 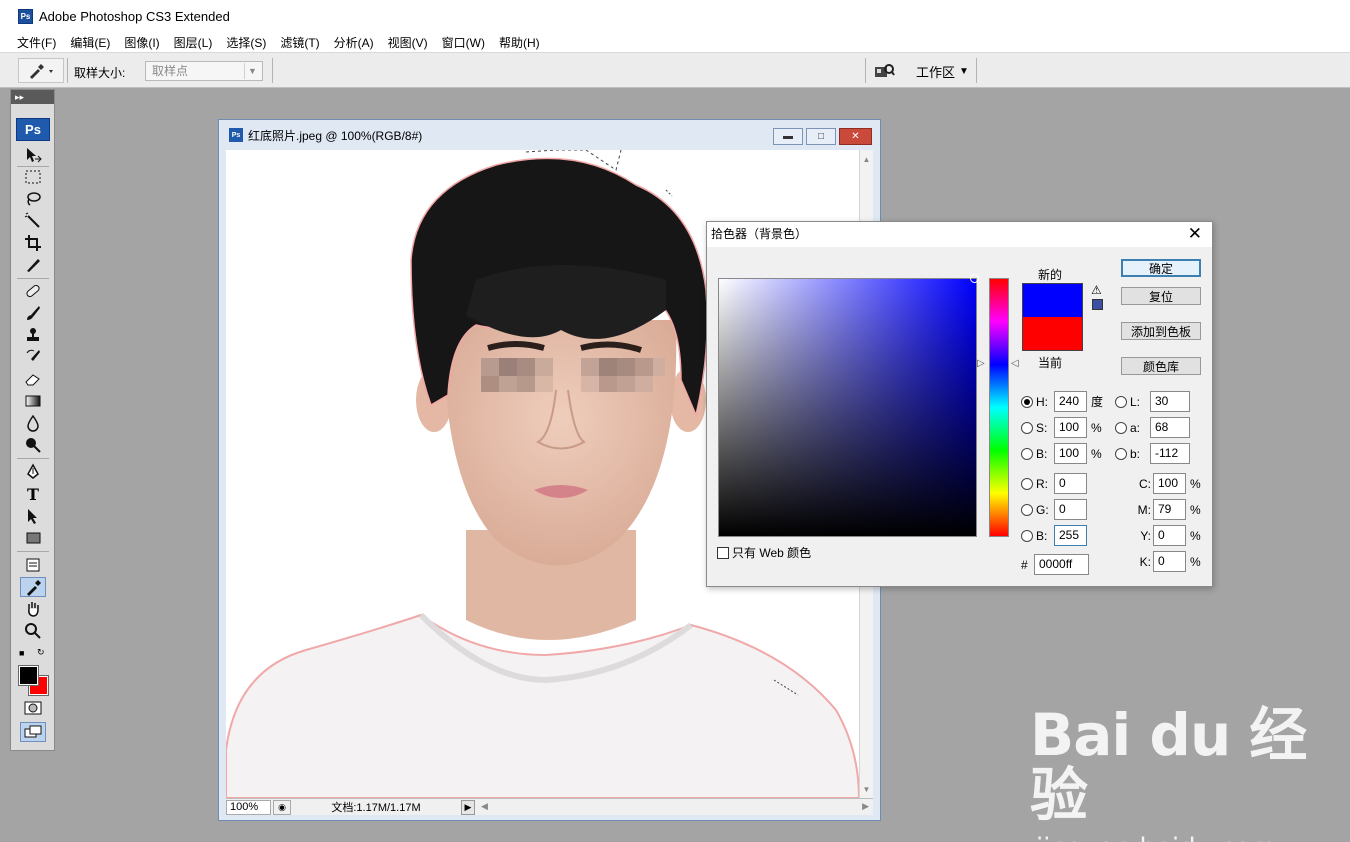 I want to click on hex-row: # 0000ff, so click(x=1055, y=564).